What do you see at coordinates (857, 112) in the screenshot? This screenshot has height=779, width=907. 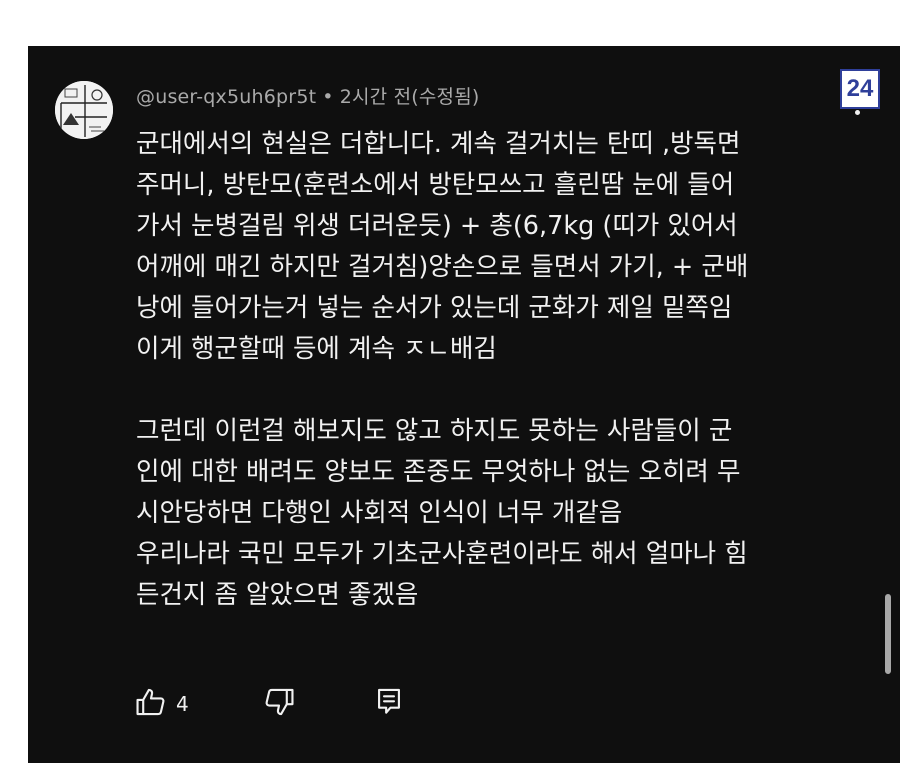 I see `more-vert-icon` at bounding box center [857, 112].